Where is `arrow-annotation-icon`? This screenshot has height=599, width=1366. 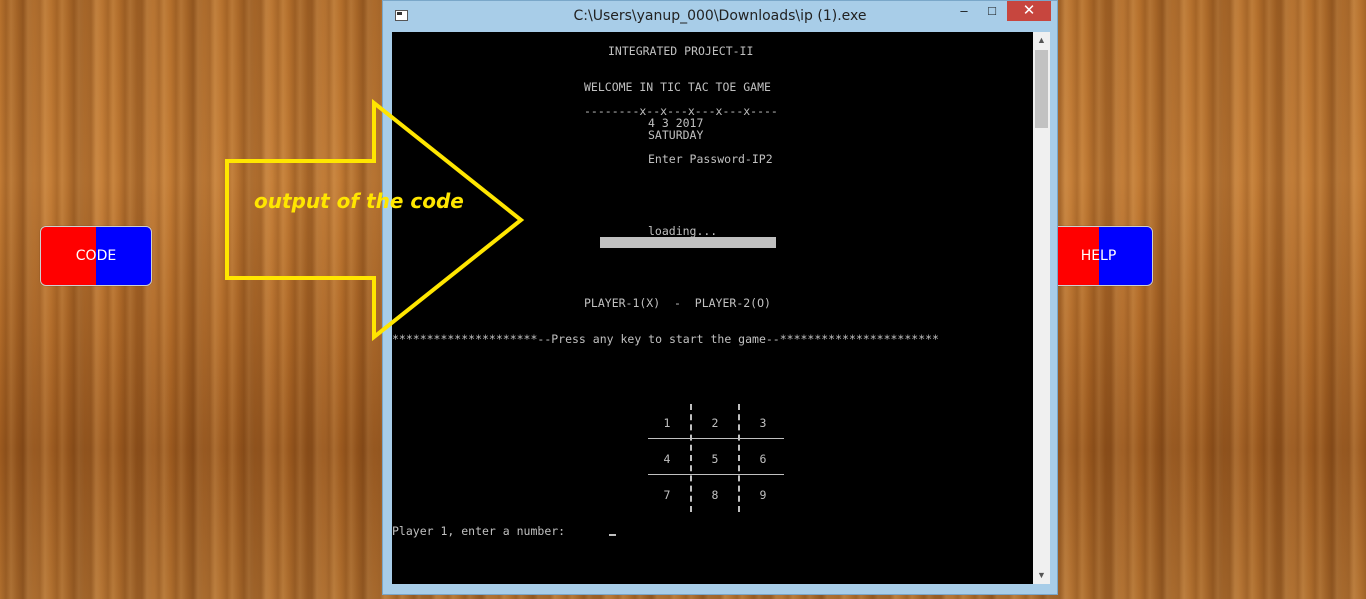
arrow-annotation-icon is located at coordinates (375, 220).